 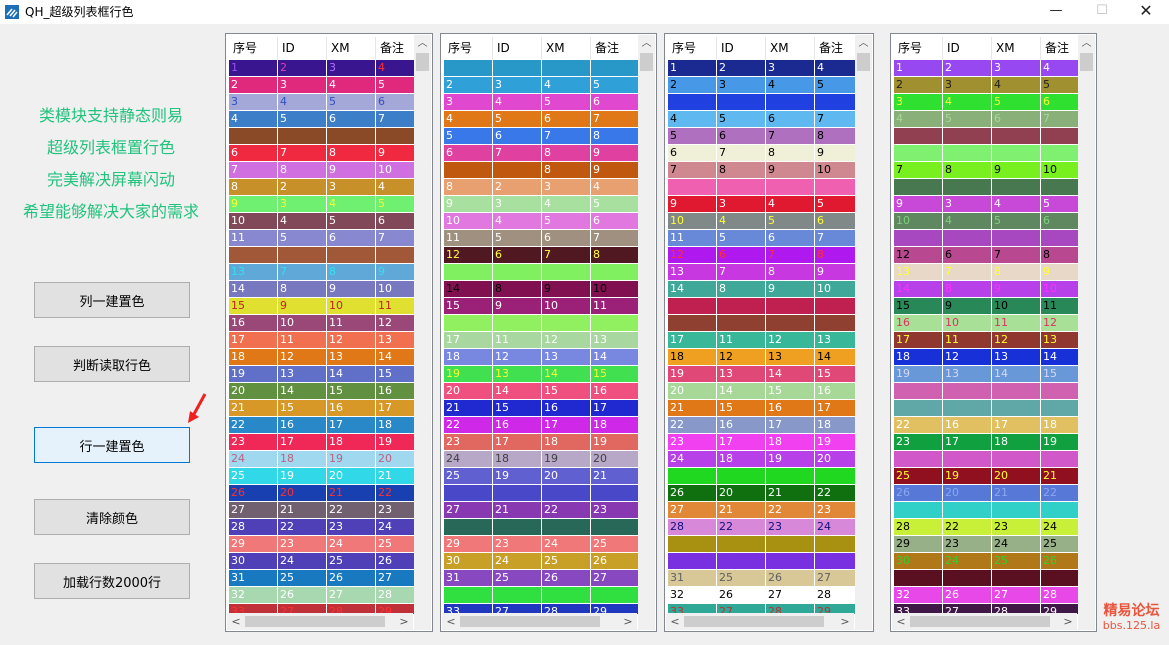 I want to click on scroll-left-icon: <, so click(x=451, y=621).